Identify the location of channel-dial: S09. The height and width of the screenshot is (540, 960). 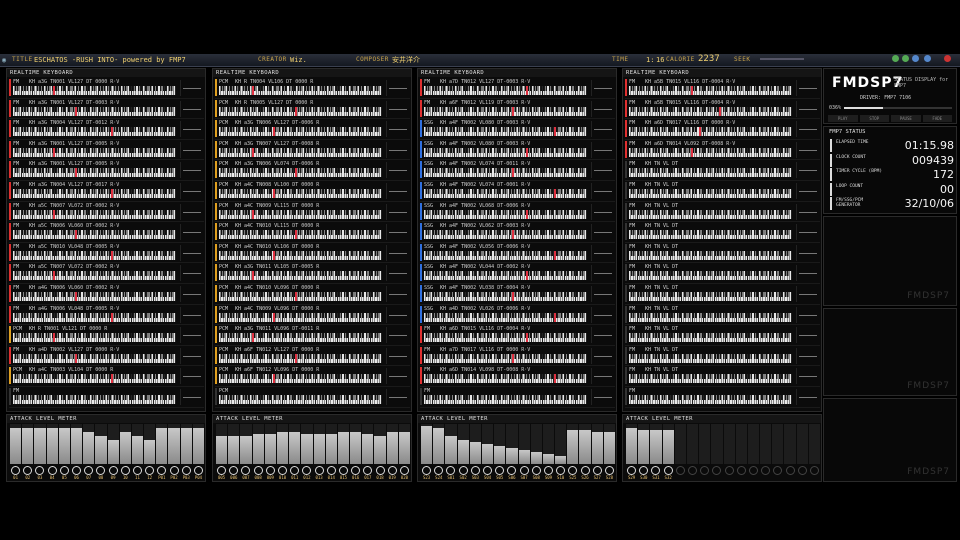
(548, 473).